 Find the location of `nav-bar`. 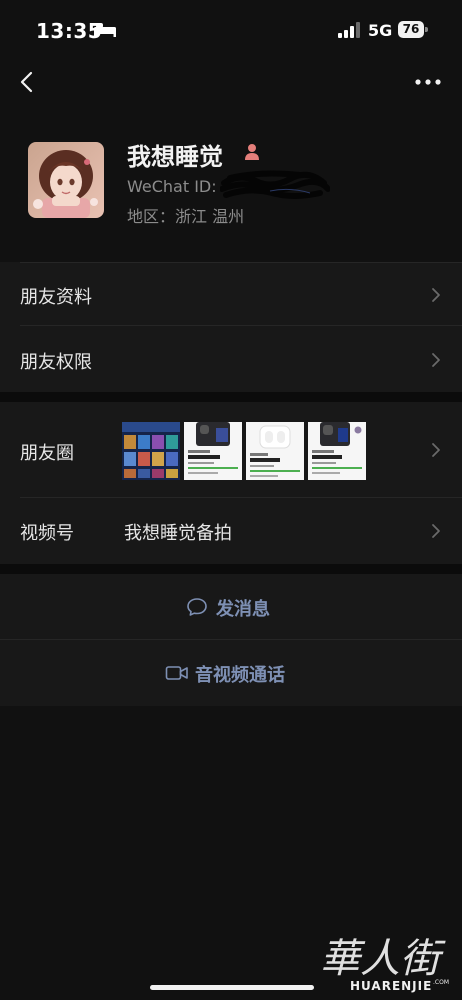

nav-bar is located at coordinates (231, 82).